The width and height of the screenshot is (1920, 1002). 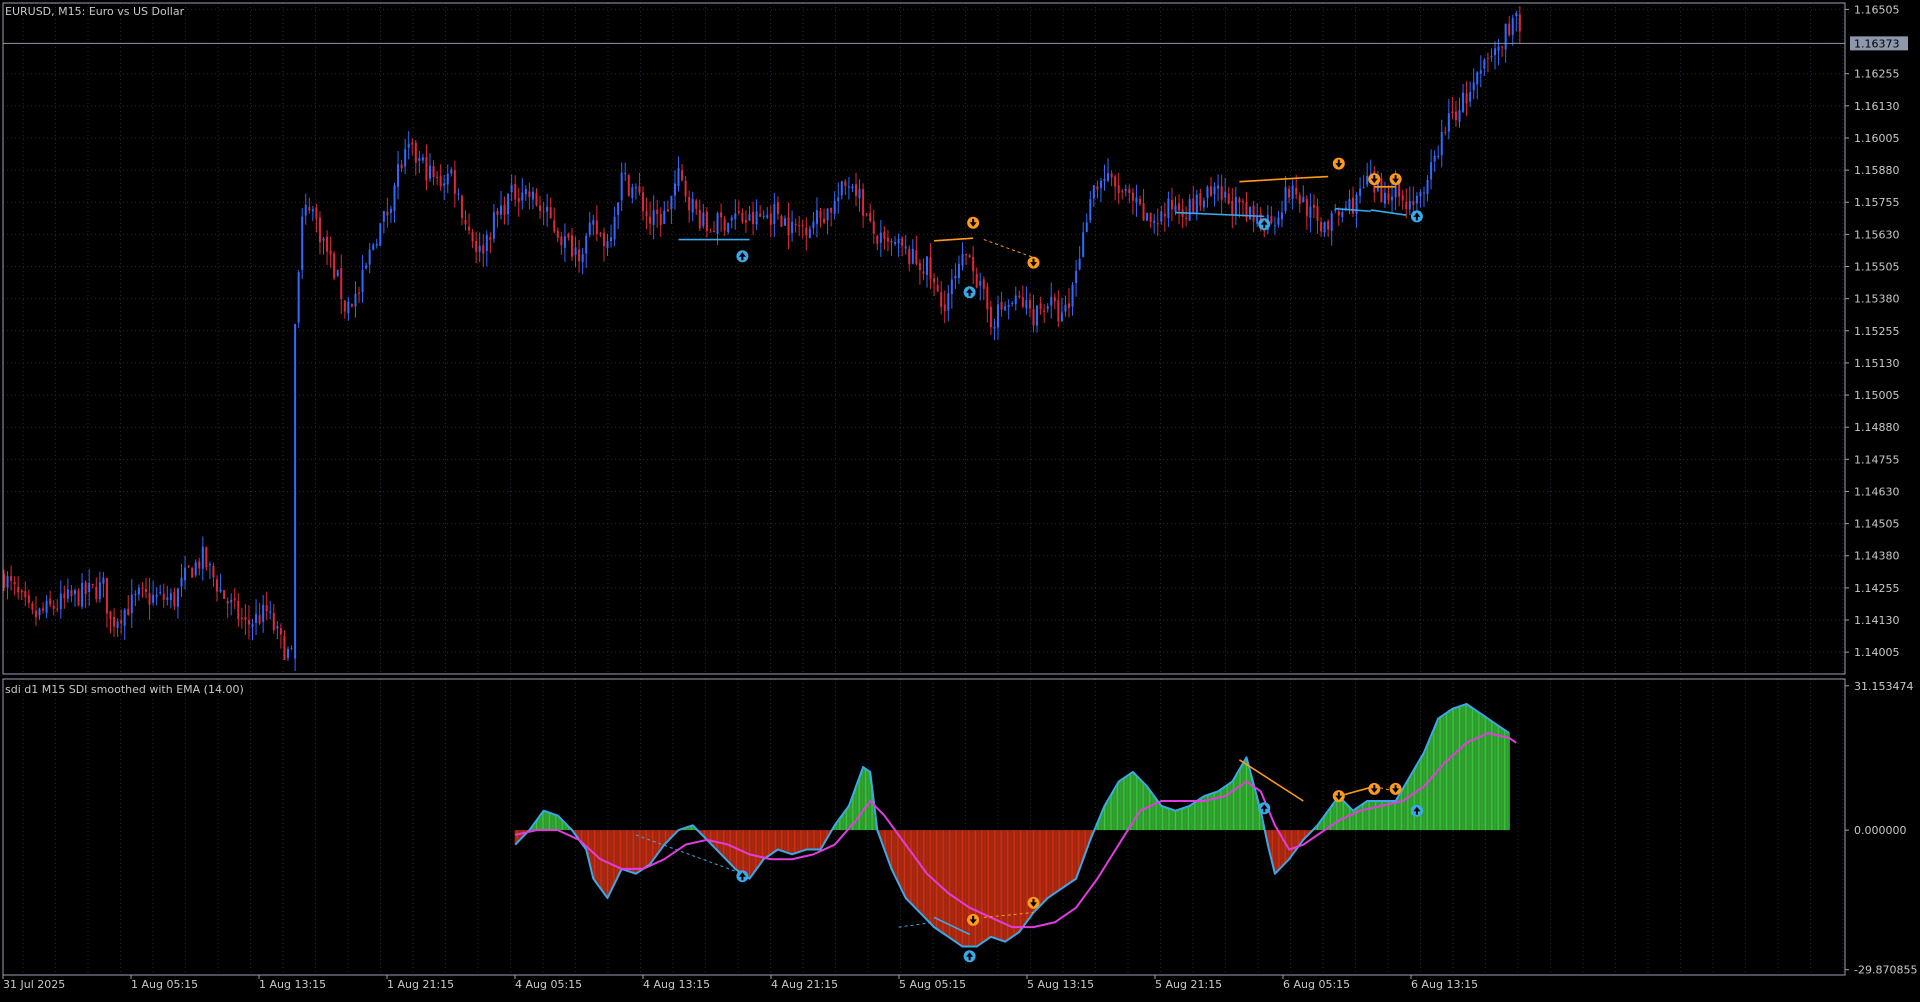 I want to click on indicator-axis: 31.153474 0.000000 -29.870855, so click(x=1881, y=828).